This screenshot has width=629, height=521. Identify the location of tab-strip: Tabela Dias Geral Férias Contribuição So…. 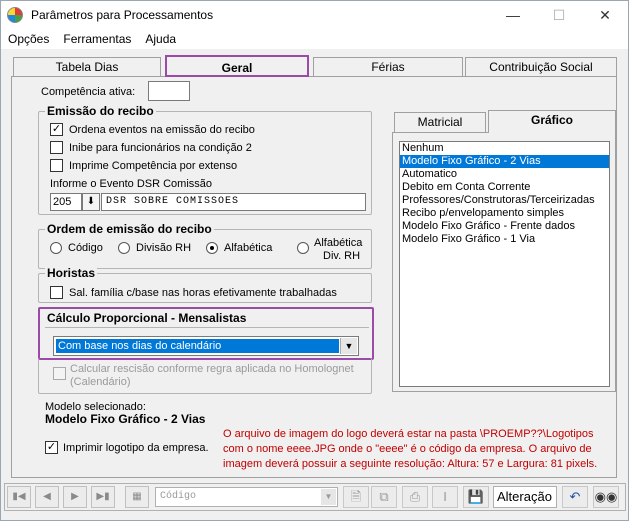
(314, 66).